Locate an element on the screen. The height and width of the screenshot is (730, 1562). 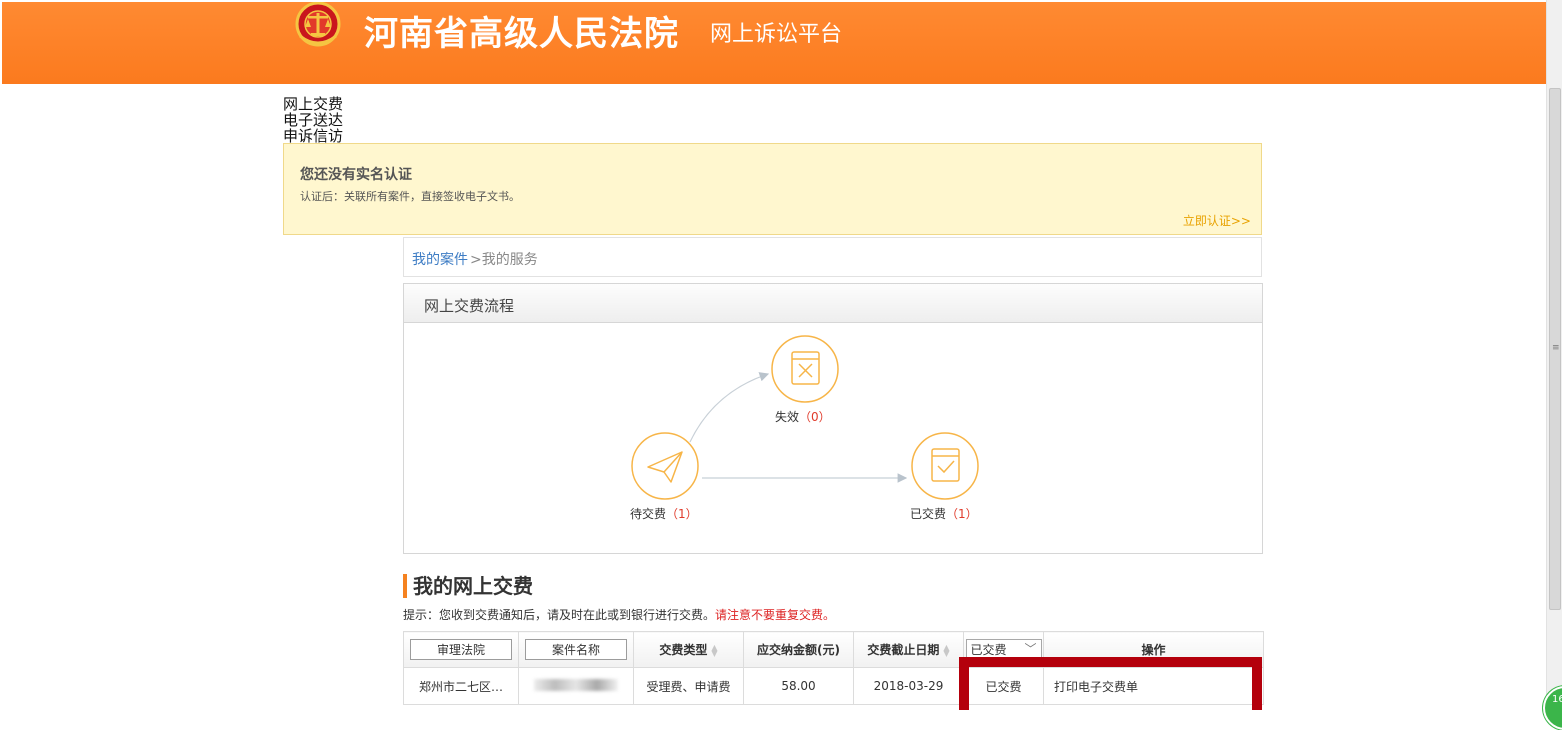
scrollbar-grip-icon: ≡ is located at coordinates (1556, 348).